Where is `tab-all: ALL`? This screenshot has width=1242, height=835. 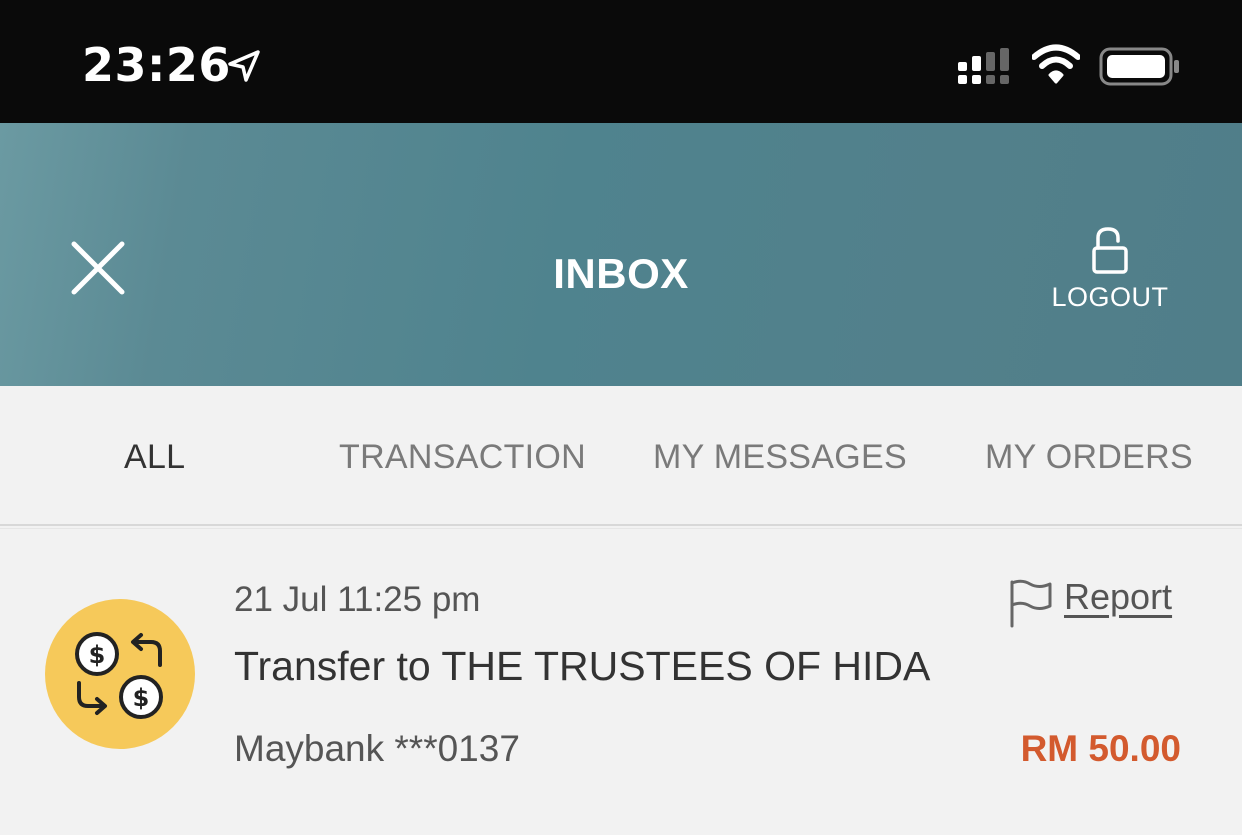 tab-all: ALL is located at coordinates (154, 457).